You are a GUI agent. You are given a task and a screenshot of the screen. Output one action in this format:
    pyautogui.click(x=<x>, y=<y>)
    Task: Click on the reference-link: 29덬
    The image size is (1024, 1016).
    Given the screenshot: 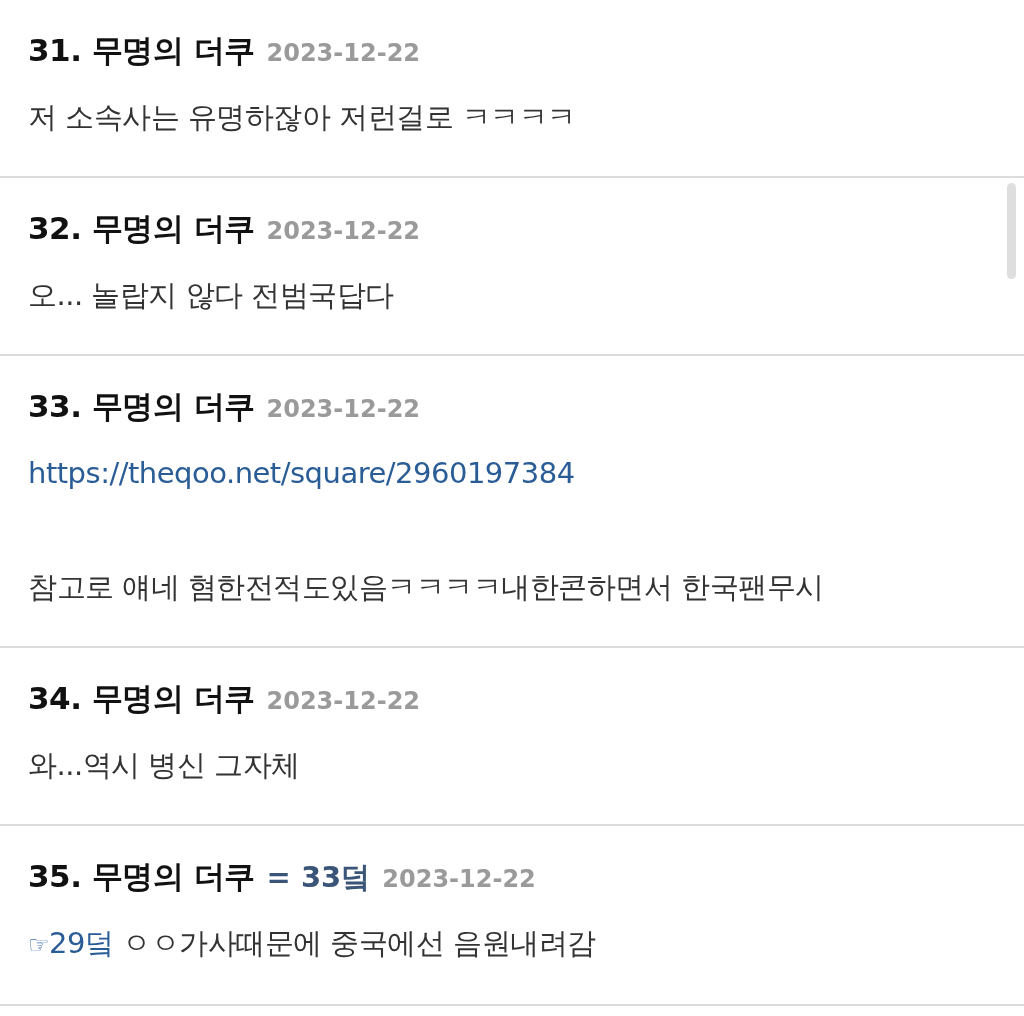 What is the action you would take?
    pyautogui.click(x=81, y=943)
    